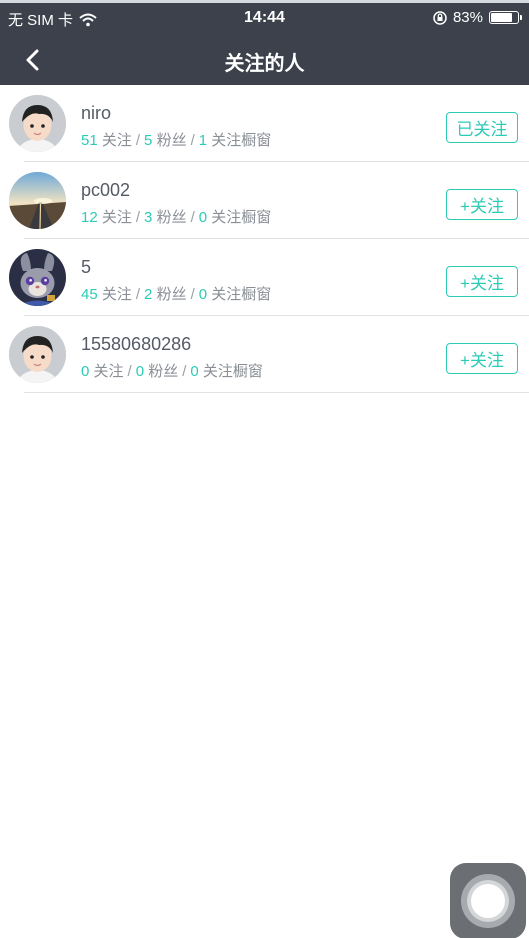 The width and height of the screenshot is (529, 938). I want to click on page-title: 关注的人, so click(264, 64).